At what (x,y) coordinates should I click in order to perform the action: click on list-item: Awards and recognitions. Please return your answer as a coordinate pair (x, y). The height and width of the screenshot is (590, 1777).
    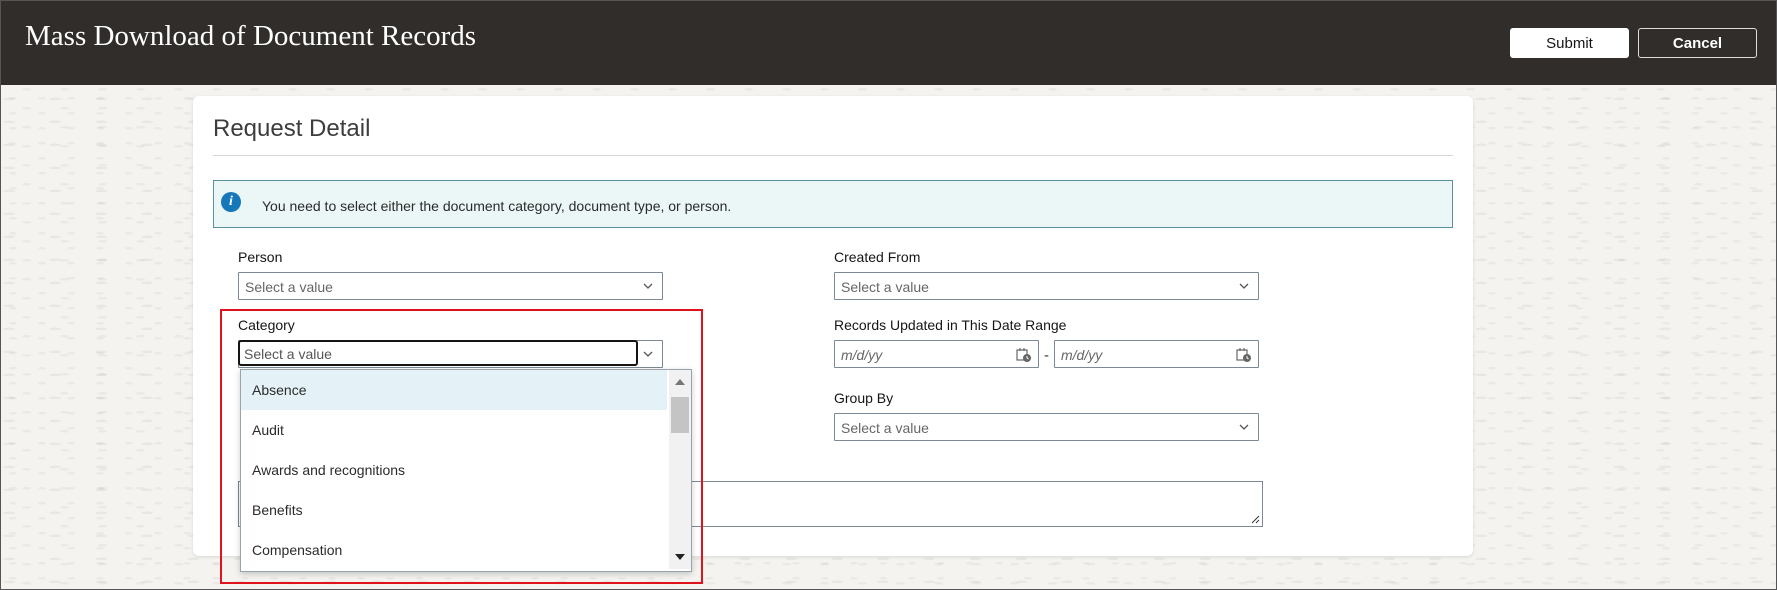
    Looking at the image, I should click on (454, 470).